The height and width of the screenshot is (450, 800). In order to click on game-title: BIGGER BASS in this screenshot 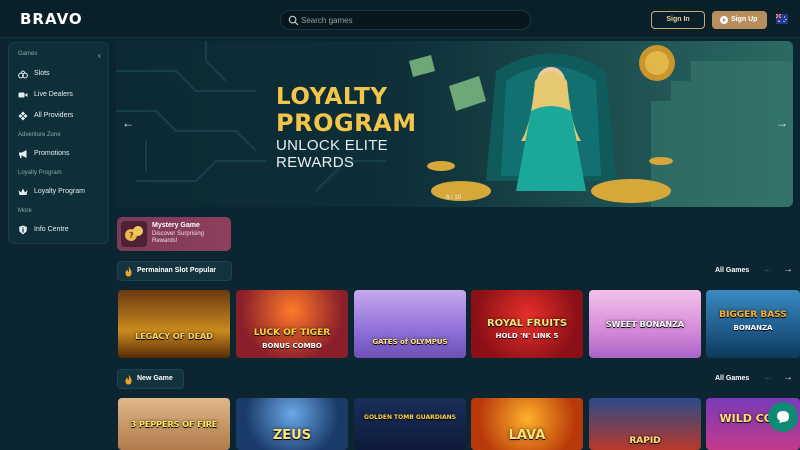, I will do `click(753, 315)`.